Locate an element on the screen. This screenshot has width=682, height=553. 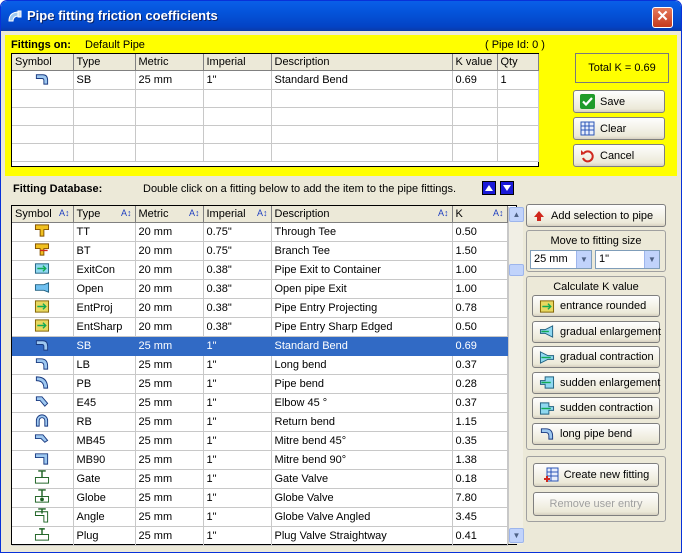
cell-qty: 1 is located at coordinates (518, 80).